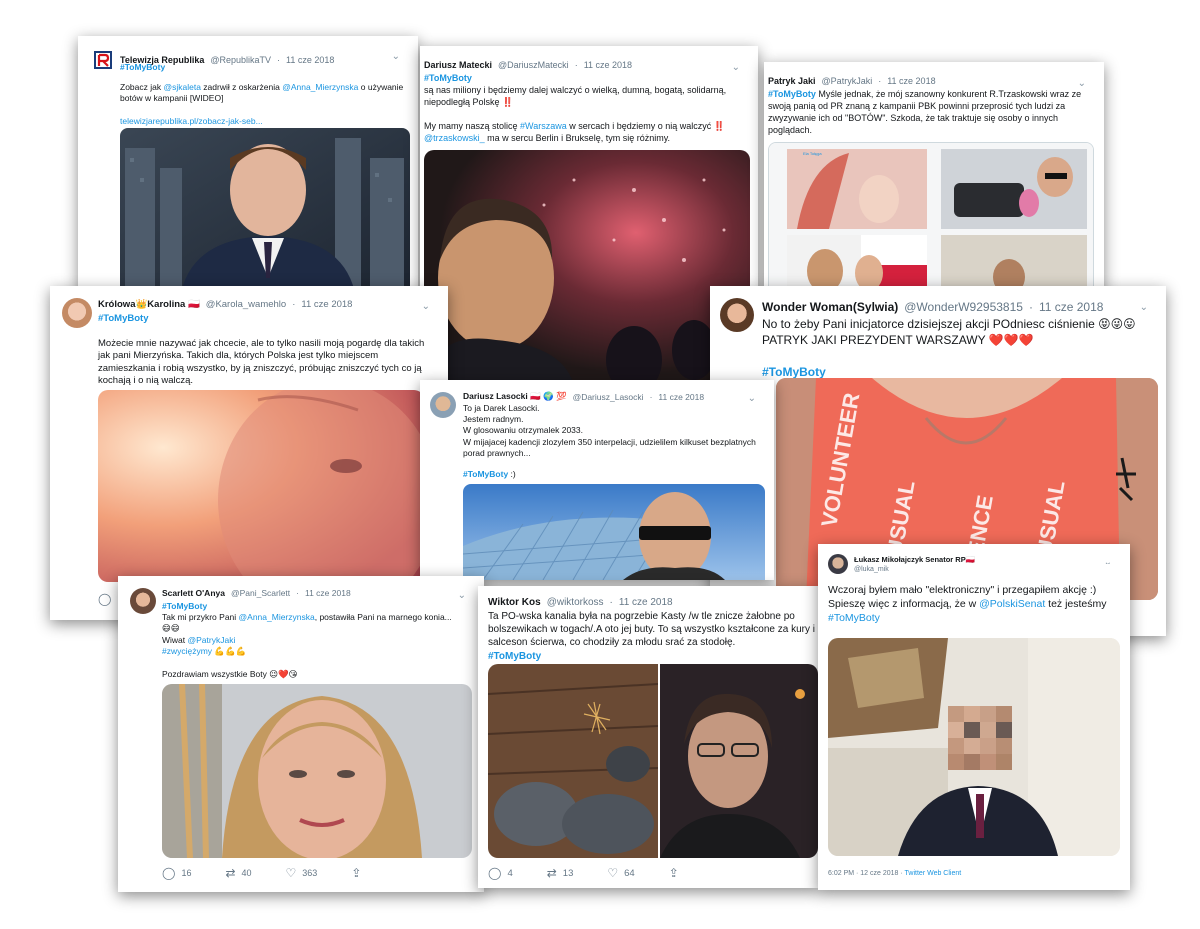 This screenshot has width=1200, height=929. I want to click on author-handle: @DariuszMatecki, so click(533, 65).